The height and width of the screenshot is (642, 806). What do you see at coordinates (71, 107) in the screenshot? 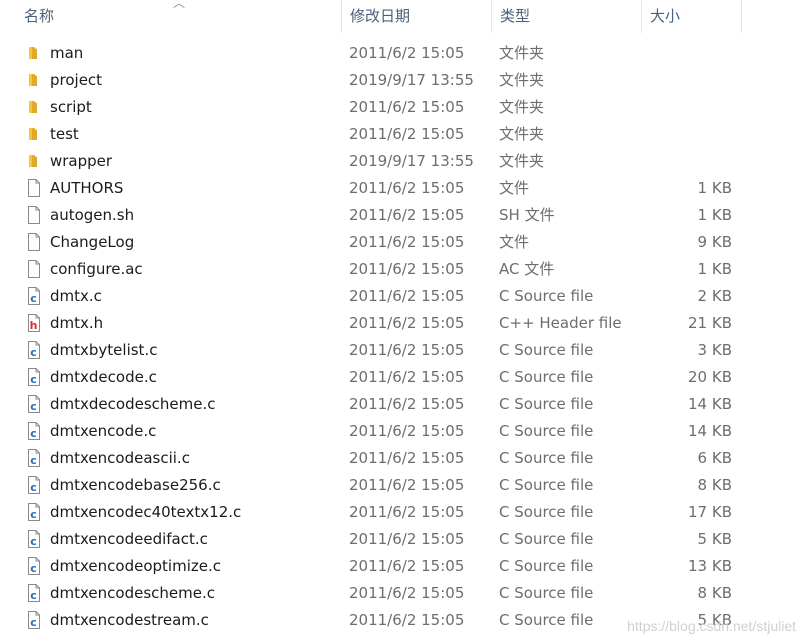
I see `file-name: script` at bounding box center [71, 107].